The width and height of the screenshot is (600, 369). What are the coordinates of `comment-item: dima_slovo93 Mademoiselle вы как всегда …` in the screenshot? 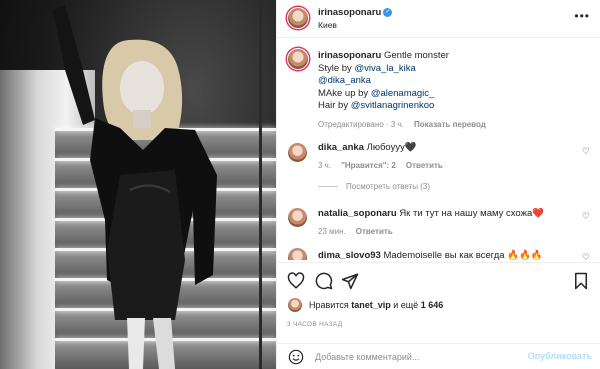 It's located at (448, 255).